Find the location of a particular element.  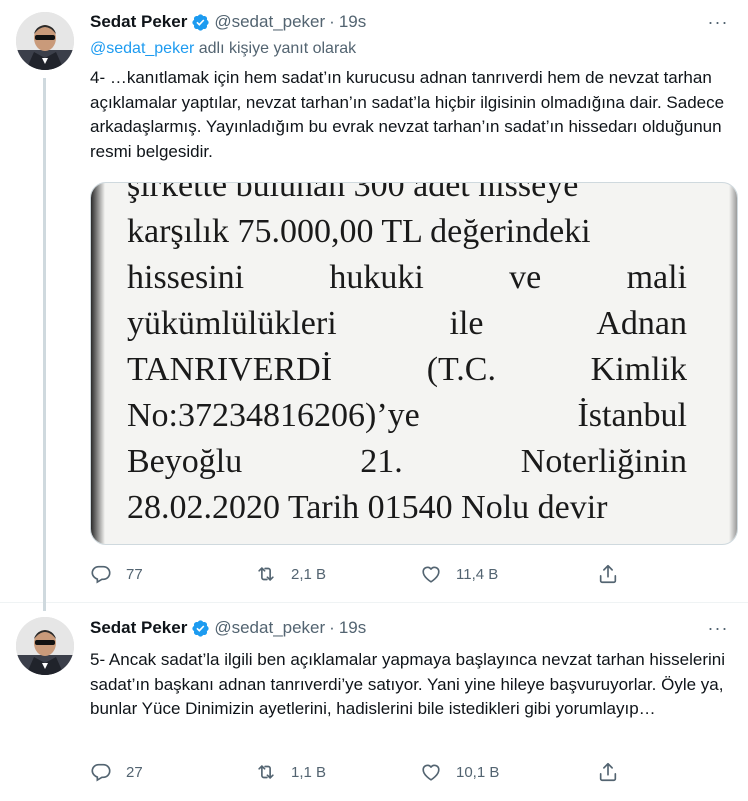

reply-count: 77 is located at coordinates (134, 574).